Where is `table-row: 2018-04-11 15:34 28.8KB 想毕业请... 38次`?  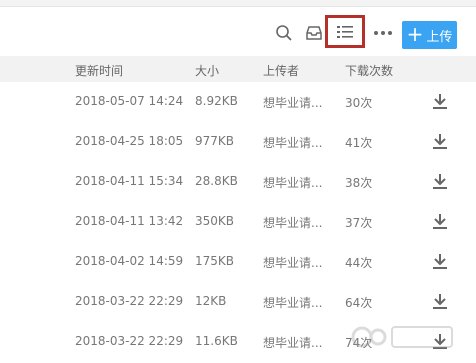 table-row: 2018-04-11 15:34 28.8KB 想毕业请... 38次 is located at coordinates (238, 182).